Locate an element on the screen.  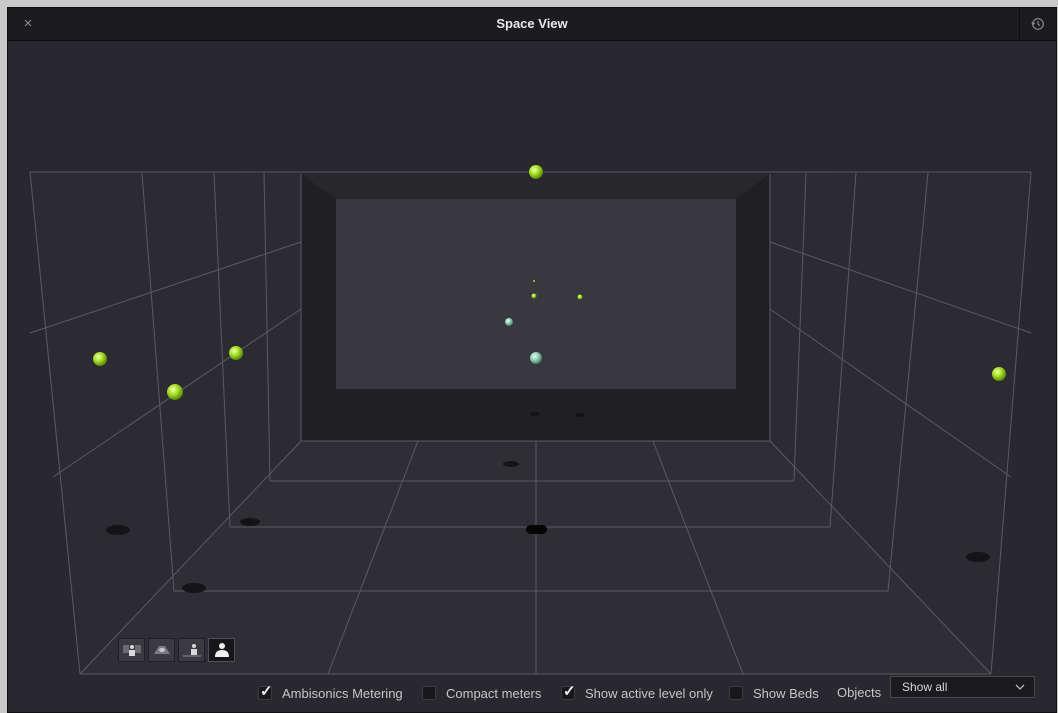
top-plane-view-icon is located at coordinates (161, 650).